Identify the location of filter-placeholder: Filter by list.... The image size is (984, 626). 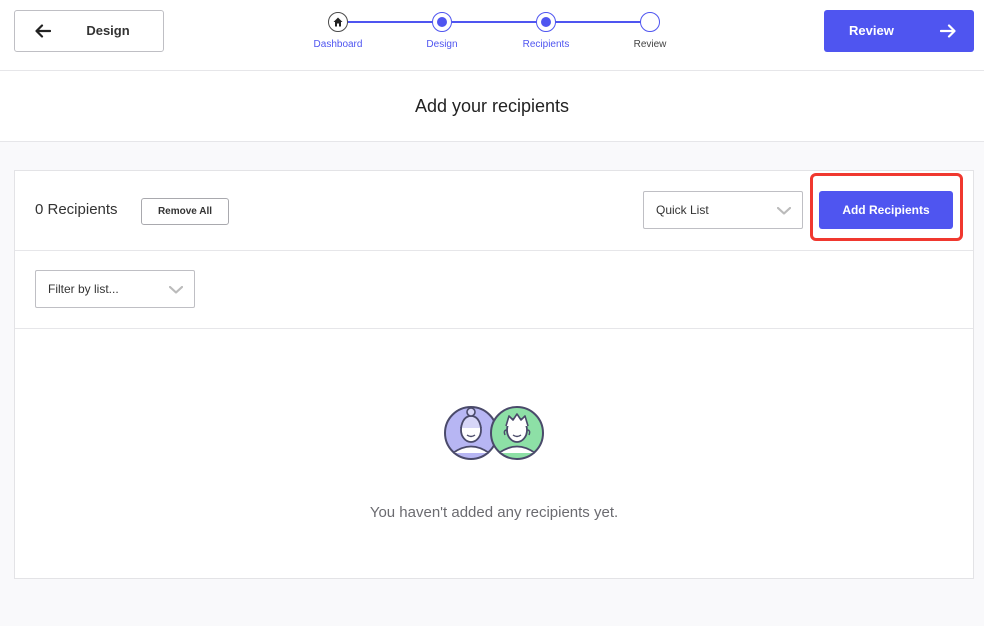
(83, 289).